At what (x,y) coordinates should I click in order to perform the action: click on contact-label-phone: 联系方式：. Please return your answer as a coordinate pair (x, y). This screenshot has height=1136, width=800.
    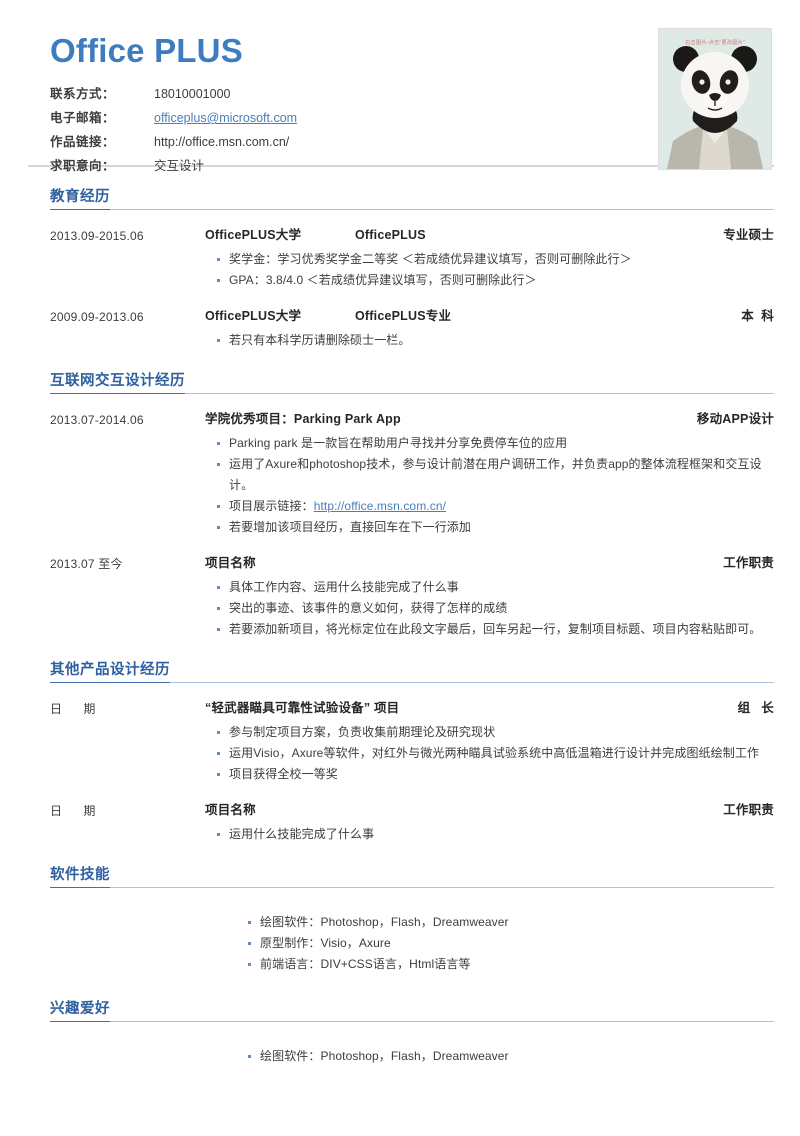
    Looking at the image, I should click on (83, 94).